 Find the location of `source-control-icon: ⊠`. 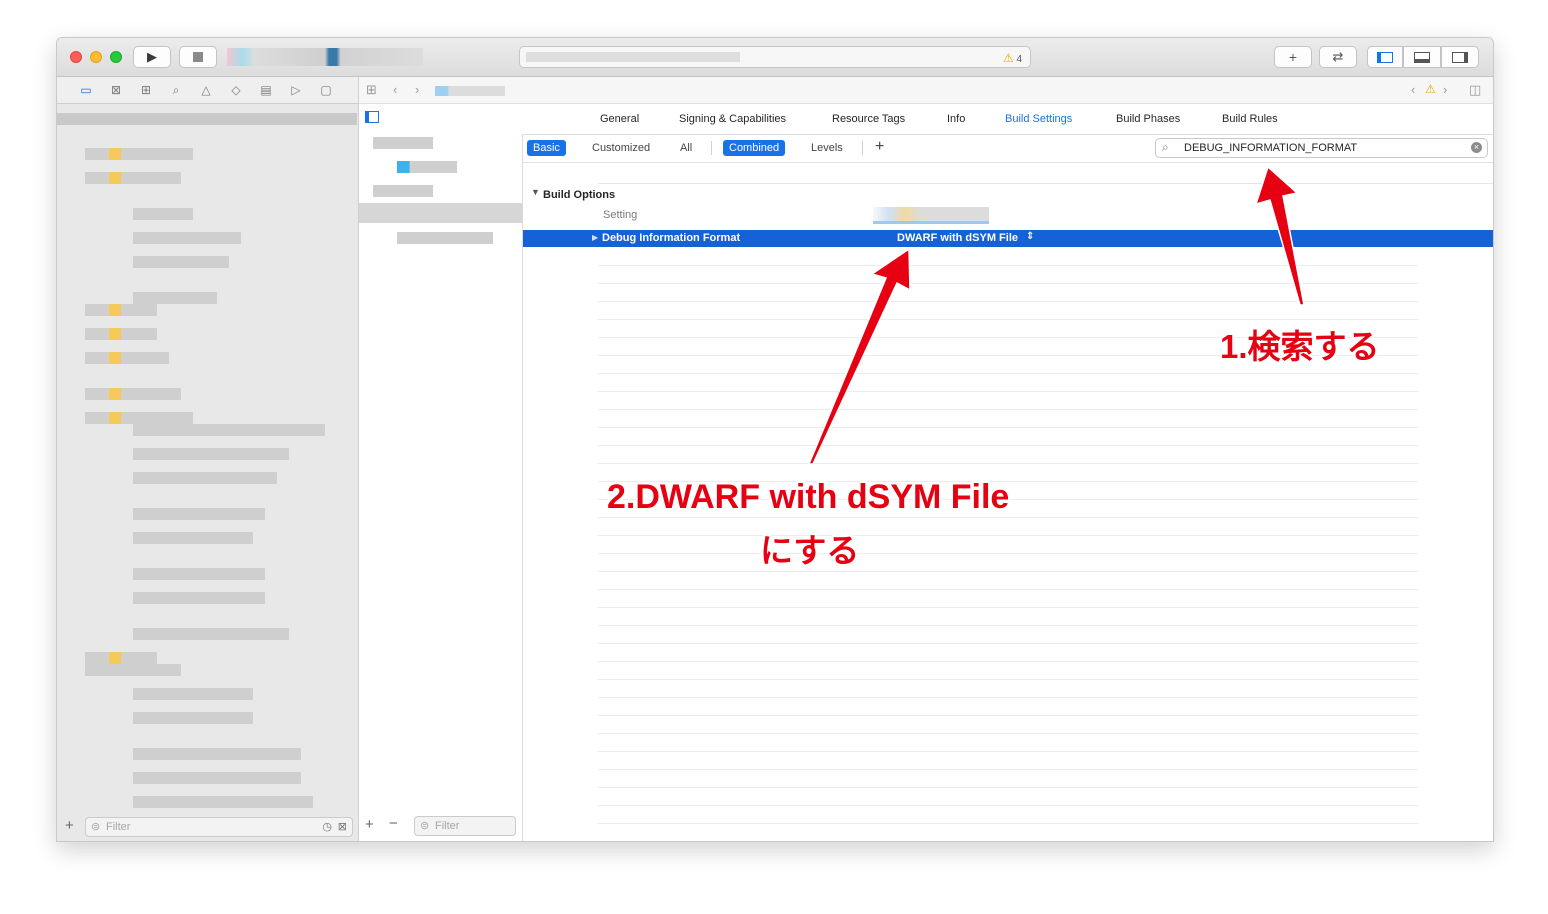

source-control-icon: ⊠ is located at coordinates (116, 90).